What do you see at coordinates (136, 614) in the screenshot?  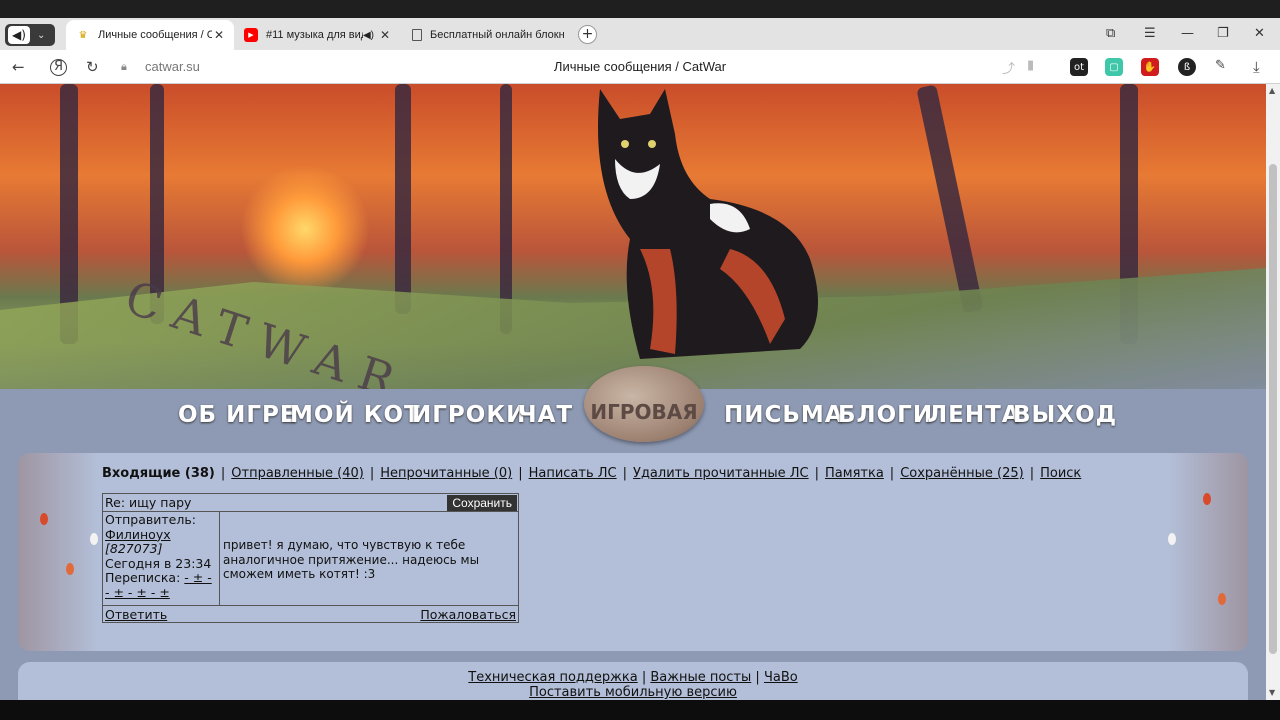 I see `reply-link: Ответить` at bounding box center [136, 614].